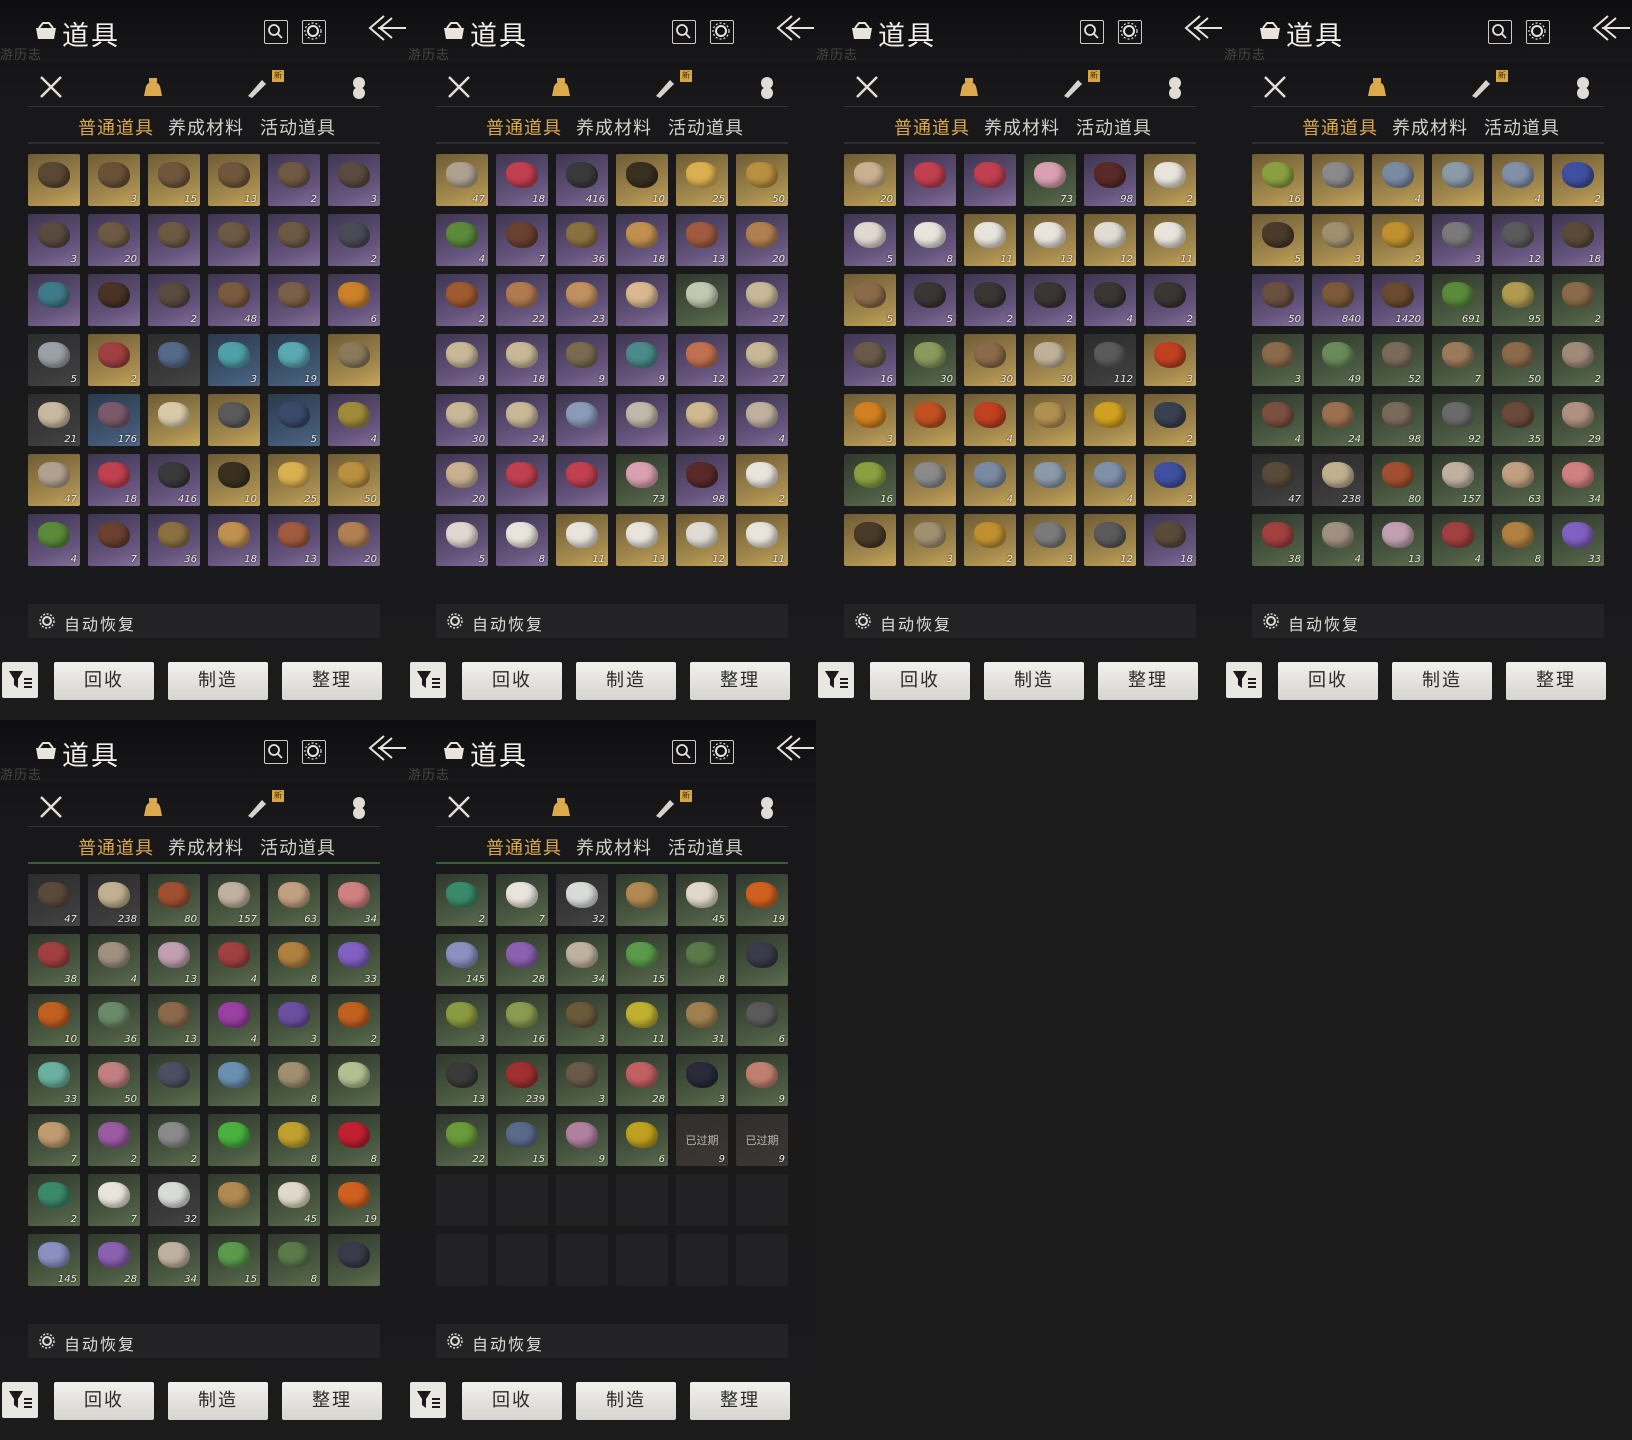  Describe the element at coordinates (561, 87) in the screenshot. I see `tab-pouch-icon` at that location.